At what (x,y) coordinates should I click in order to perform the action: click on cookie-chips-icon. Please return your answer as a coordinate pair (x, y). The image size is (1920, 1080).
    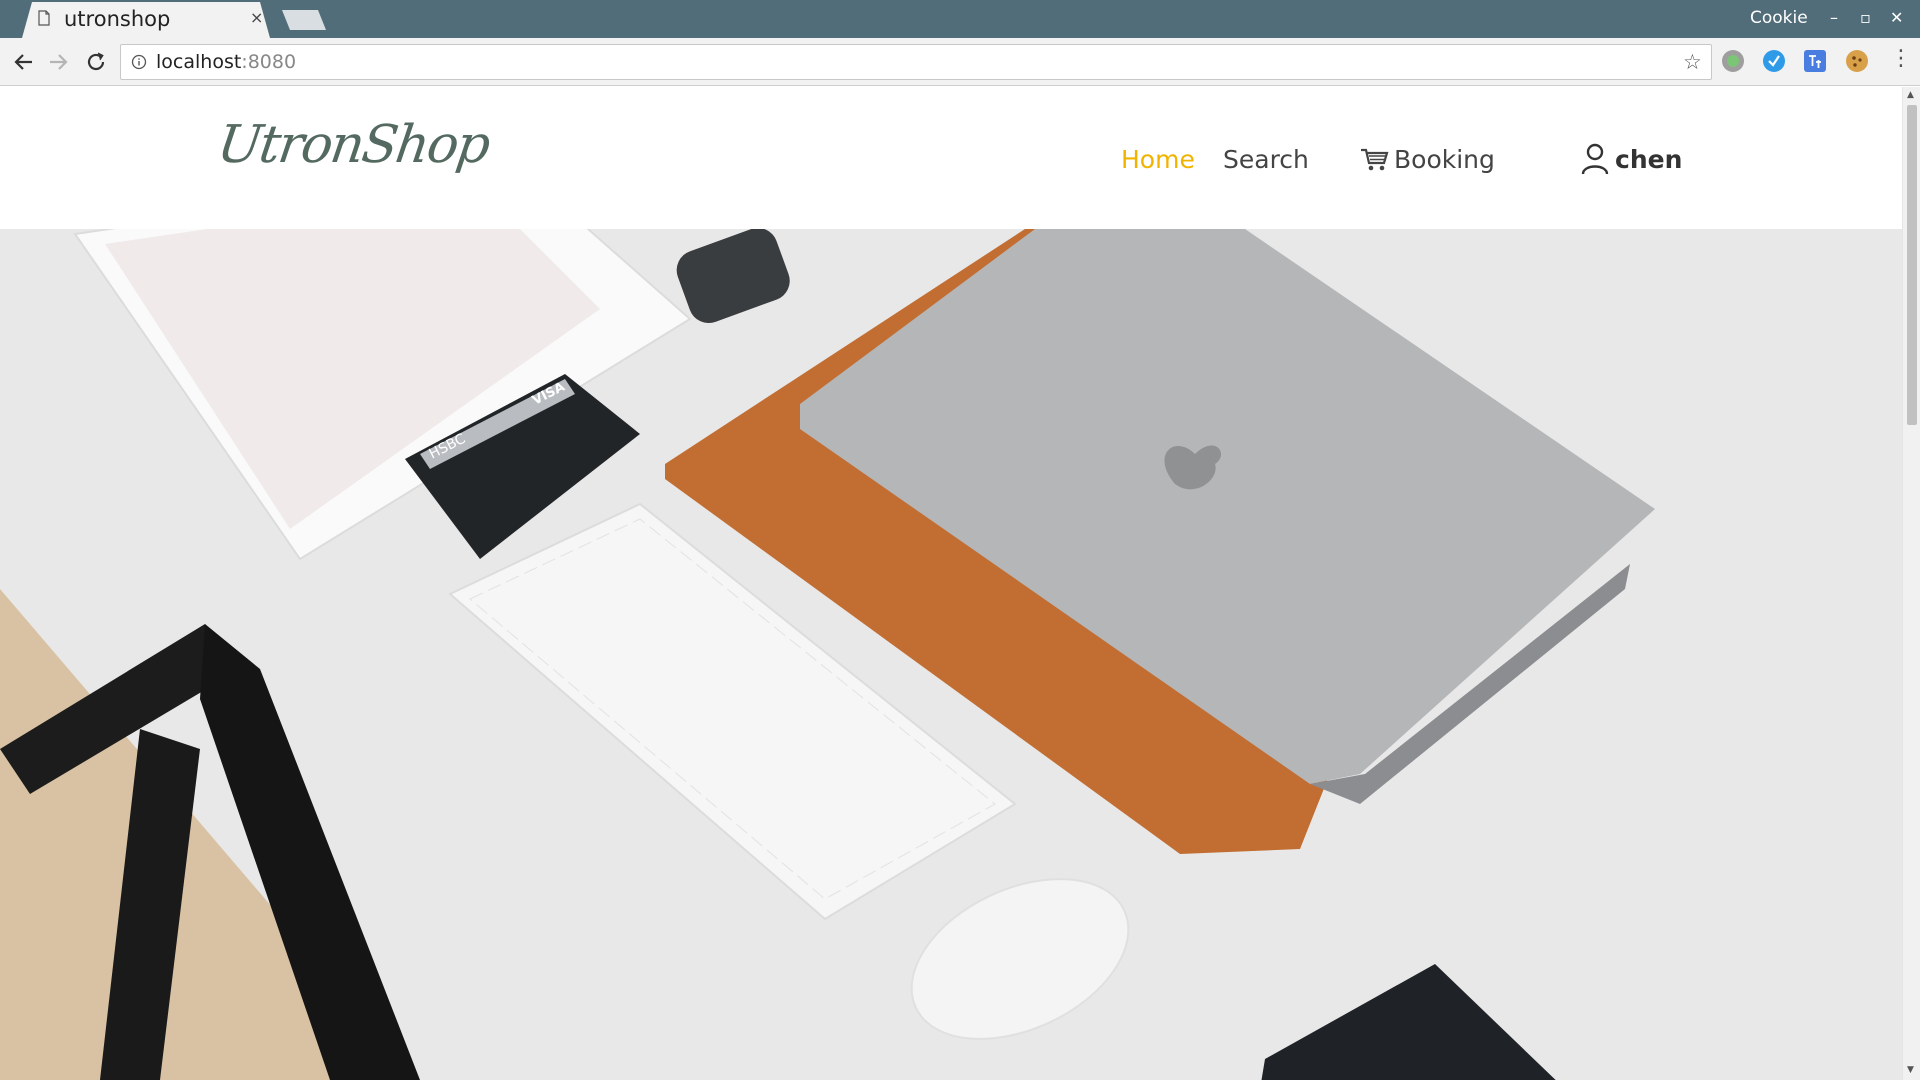
    Looking at the image, I should click on (1857, 61).